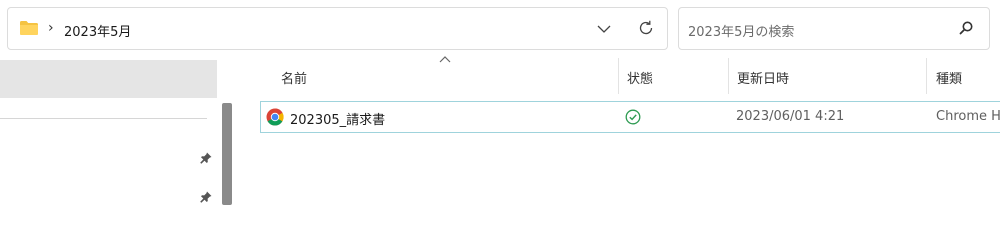 Image resolution: width=1000 pixels, height=240 pixels. I want to click on folder-icon, so click(29, 28).